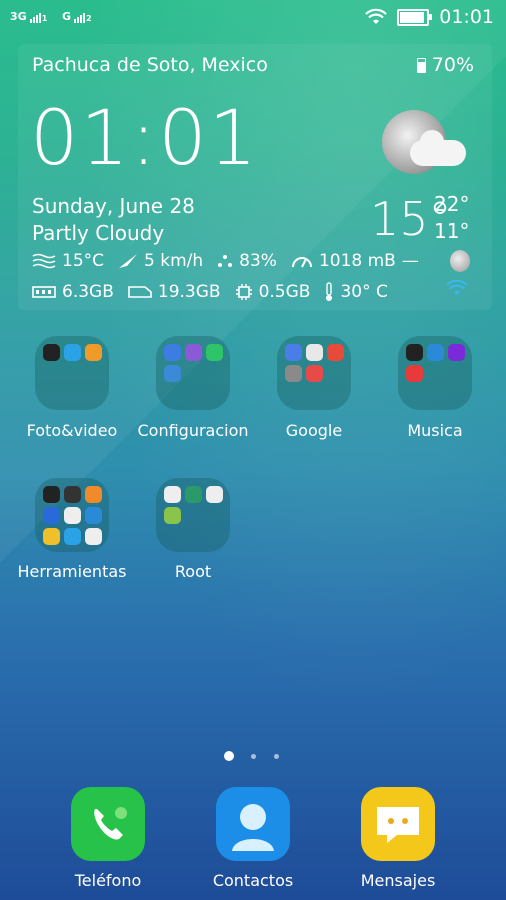  I want to click on phone-app-icon, so click(108, 824).